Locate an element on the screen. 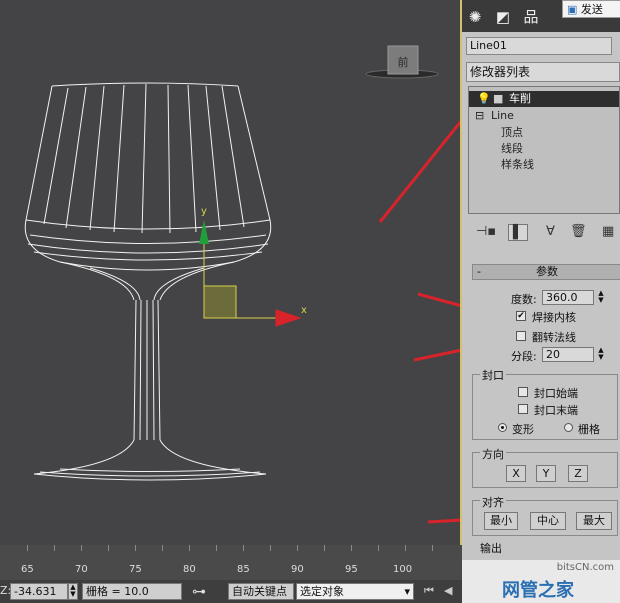  direction-x-button: X is located at coordinates (516, 473).